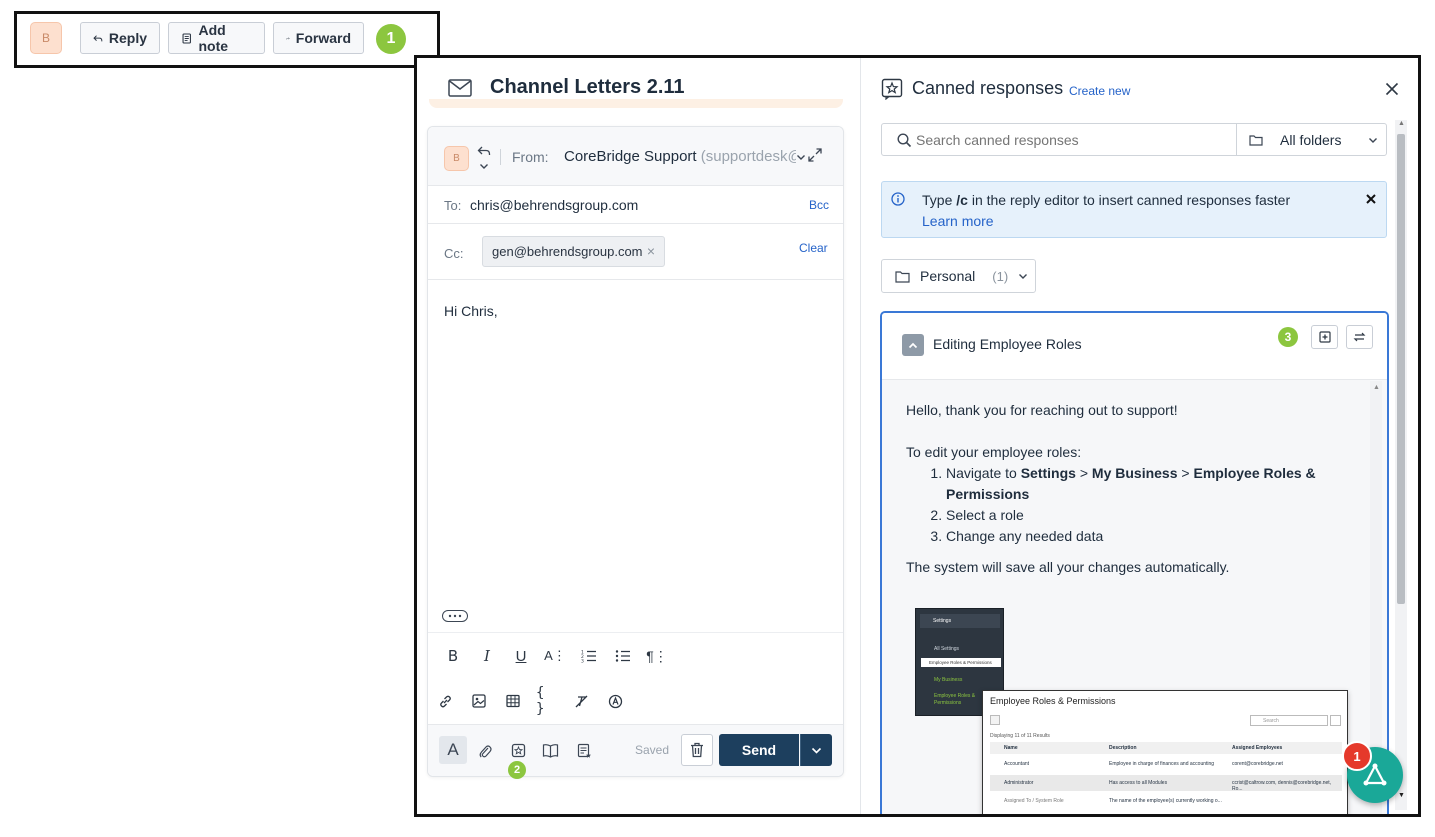 This screenshot has width=1435, height=837. What do you see at coordinates (454, 253) in the screenshot?
I see `cc-label: Cc:` at bounding box center [454, 253].